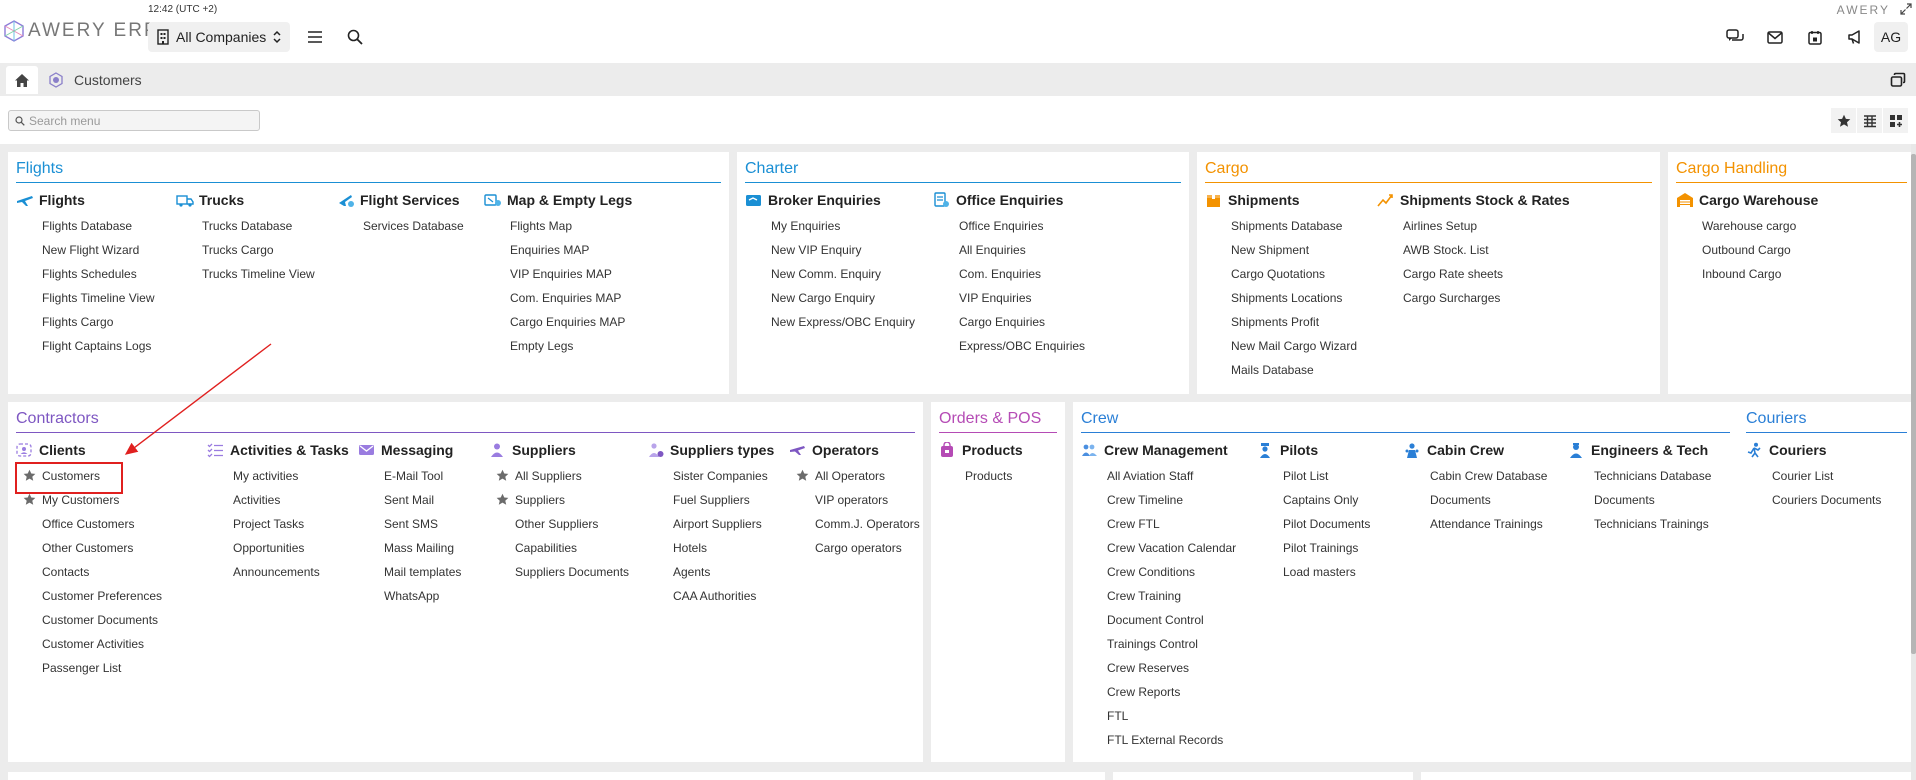 This screenshot has width=1916, height=780. I want to click on list-view-button, so click(1869, 120).